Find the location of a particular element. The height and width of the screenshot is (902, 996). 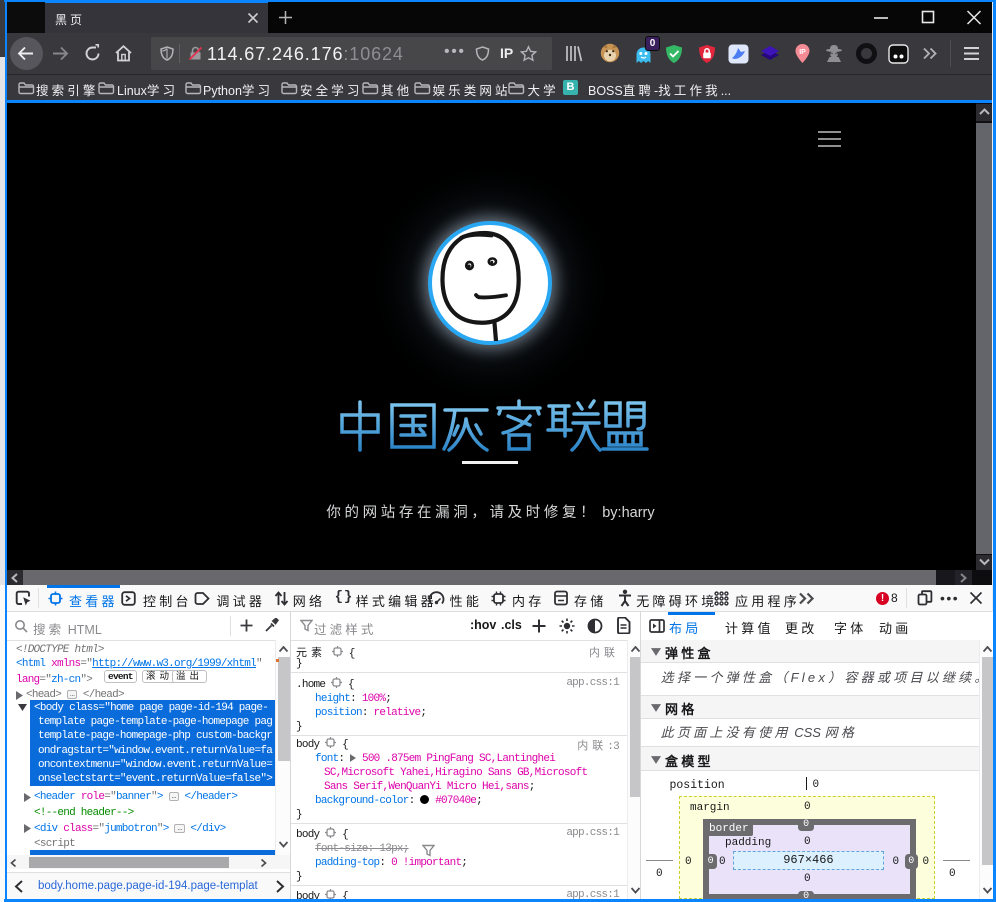

svg-text: IP is located at coordinates (802, 52).